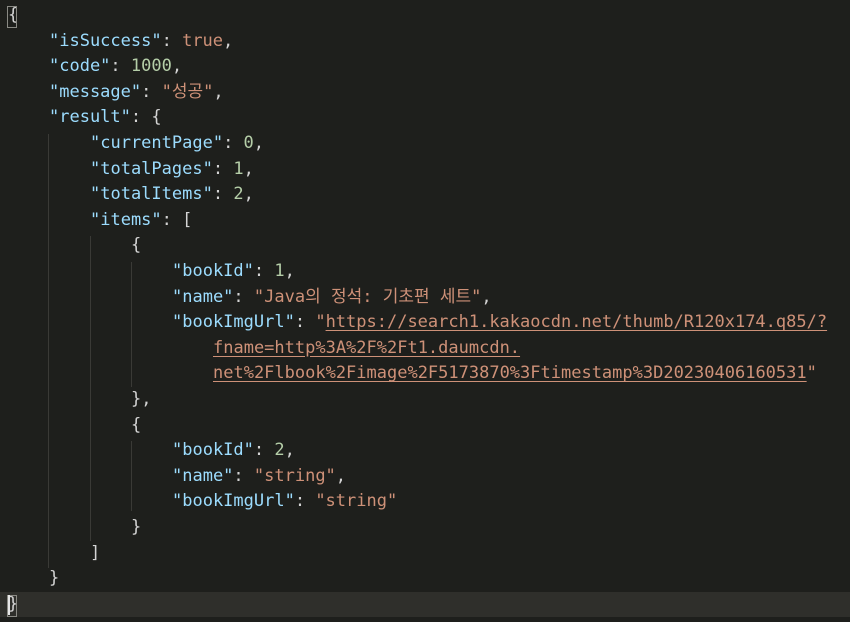 This screenshot has width=850, height=622. Describe the element at coordinates (367, 296) in the screenshot. I see `code-token: "Java의 정석: 기초편 세트"` at that location.